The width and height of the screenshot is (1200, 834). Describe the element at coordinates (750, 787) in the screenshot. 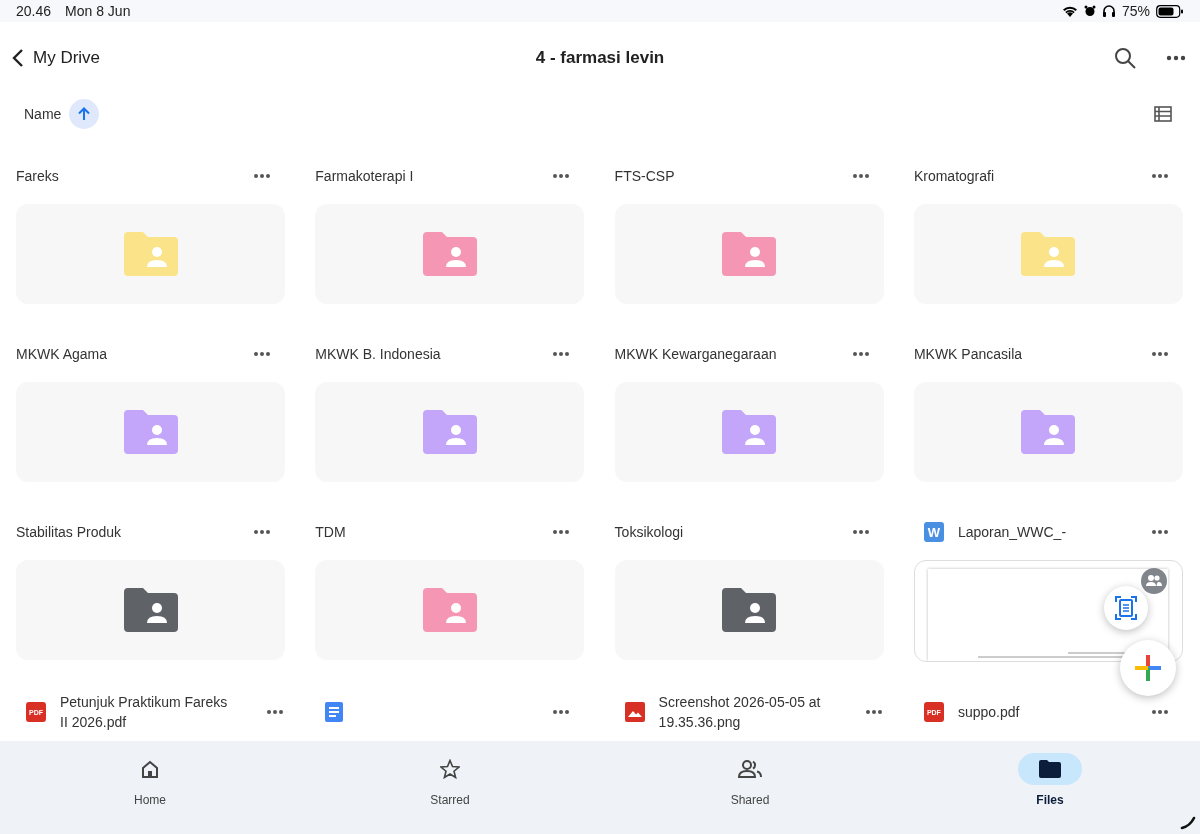

I see `nav-tab: Shared` at that location.